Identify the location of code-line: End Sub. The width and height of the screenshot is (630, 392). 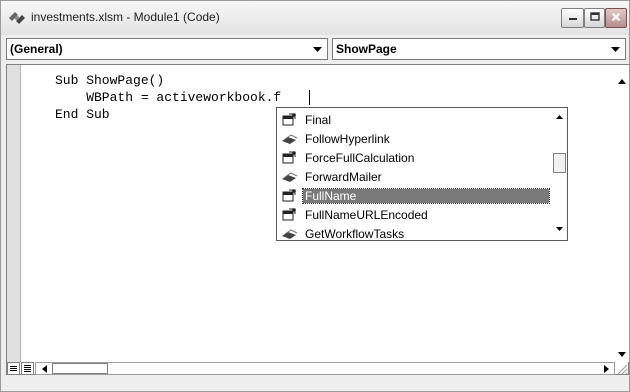
(82, 114).